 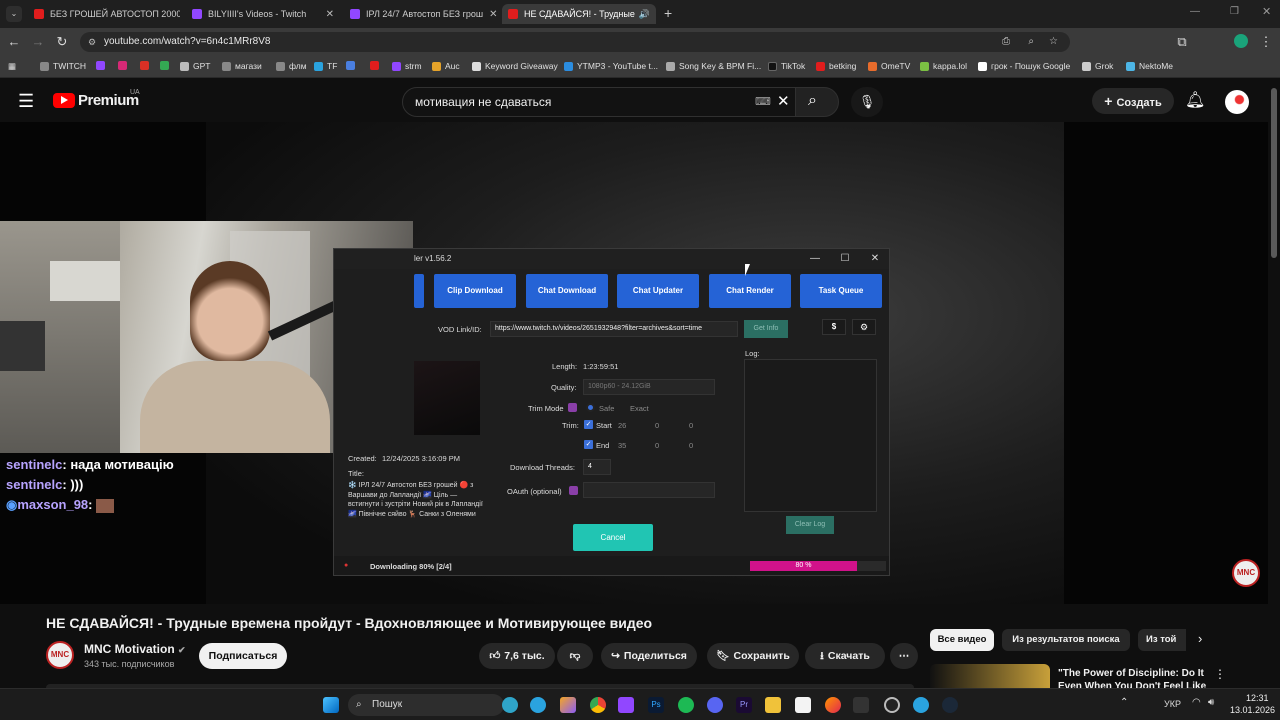 What do you see at coordinates (1182, 42) in the screenshot?
I see `extensions-icon: ⧉` at bounding box center [1182, 42].